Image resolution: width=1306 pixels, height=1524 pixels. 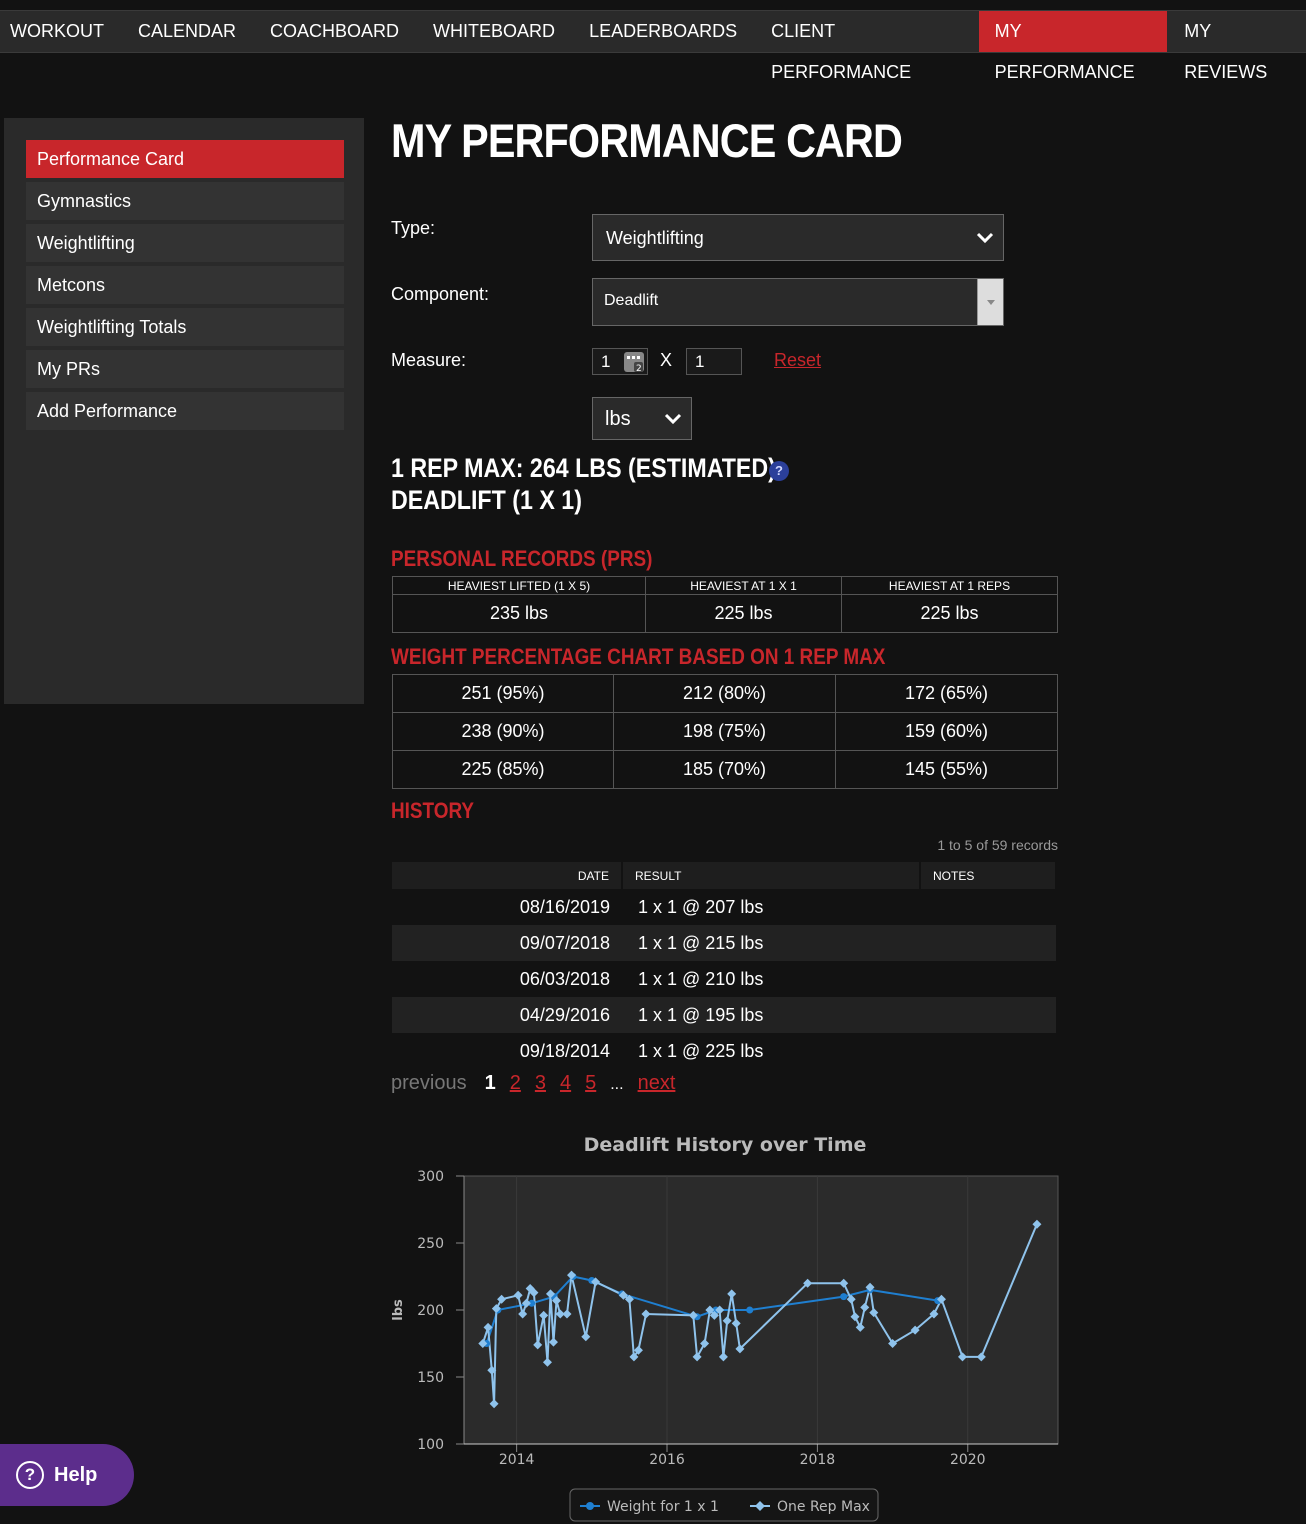 I want to click on measure-sets-input: 1 2, so click(x=620, y=361).